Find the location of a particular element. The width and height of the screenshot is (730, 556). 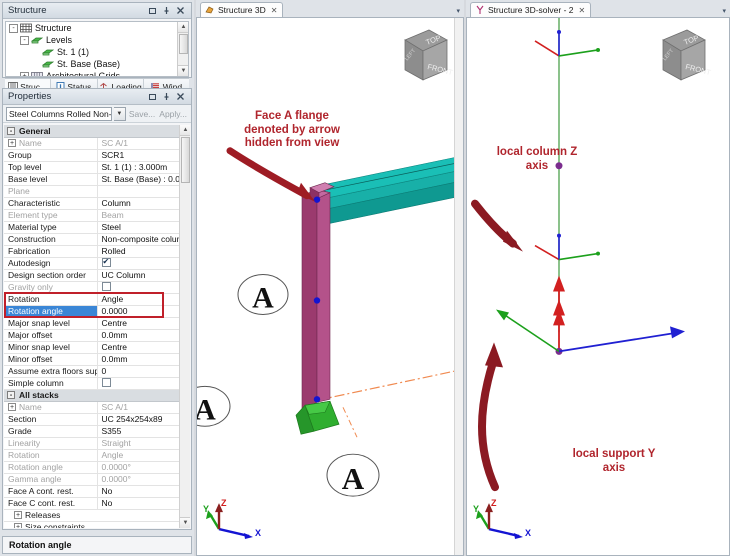

property-row-major-offset: Major offset 0.0mm is located at coordinates (97, 335).